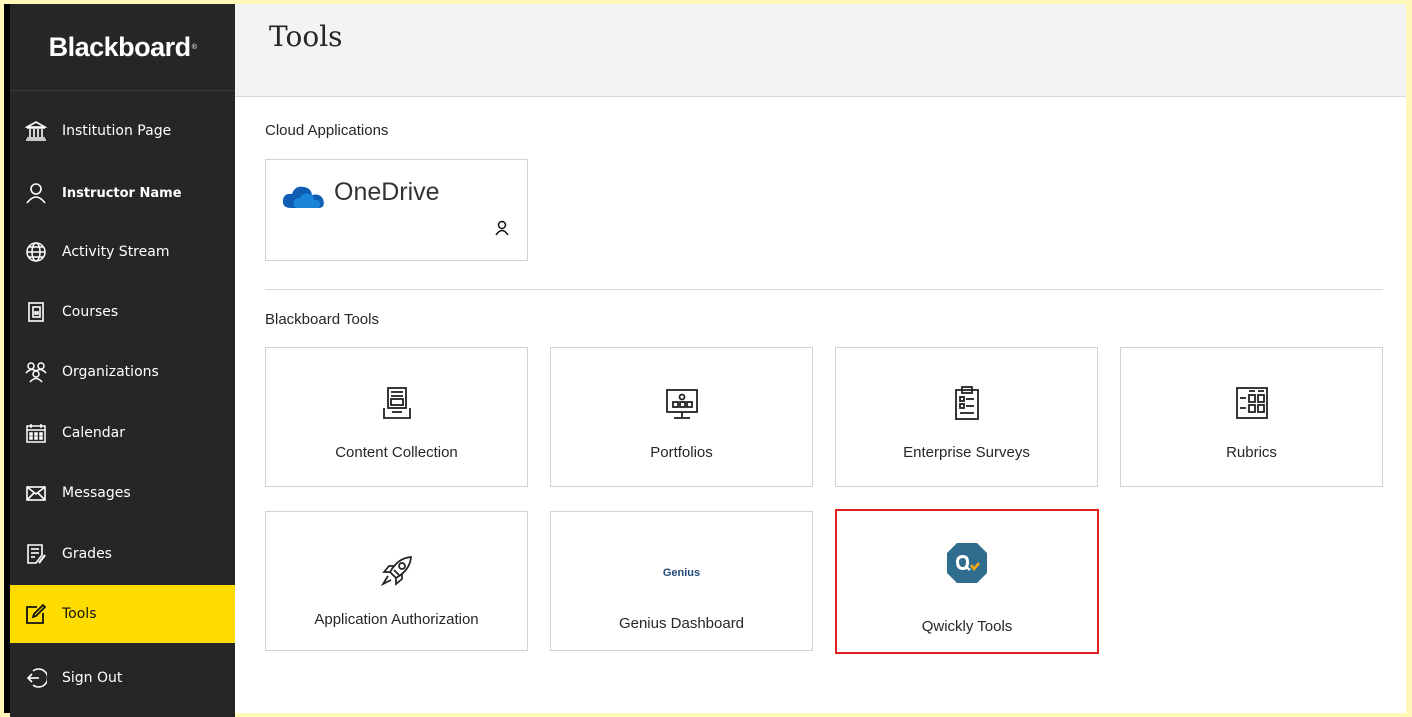 This screenshot has width=1412, height=717. Describe the element at coordinates (36, 678) in the screenshot. I see `sign-out-icon` at that location.